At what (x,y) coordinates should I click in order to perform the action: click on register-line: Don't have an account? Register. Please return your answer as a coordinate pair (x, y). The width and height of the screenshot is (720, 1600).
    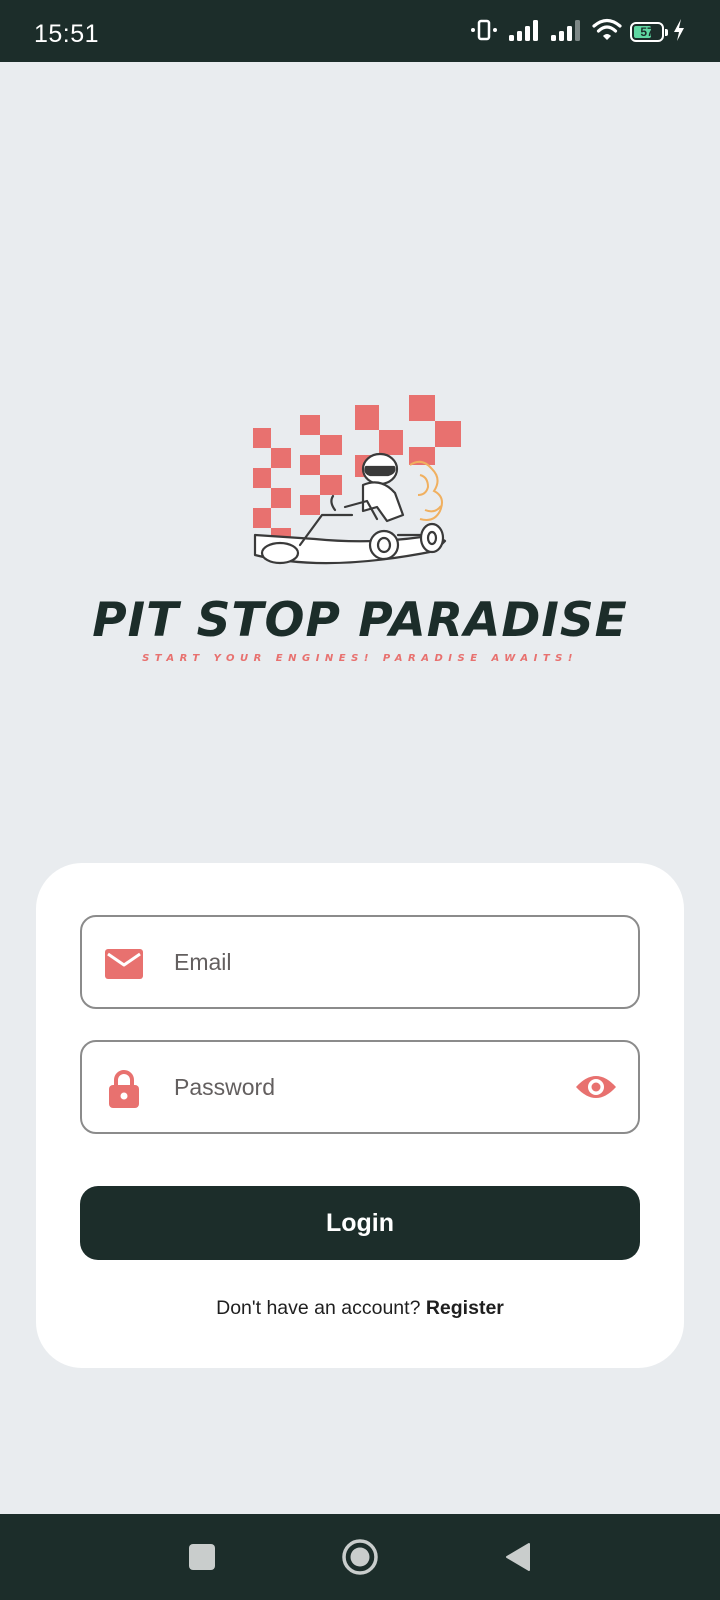
    Looking at the image, I should click on (360, 1308).